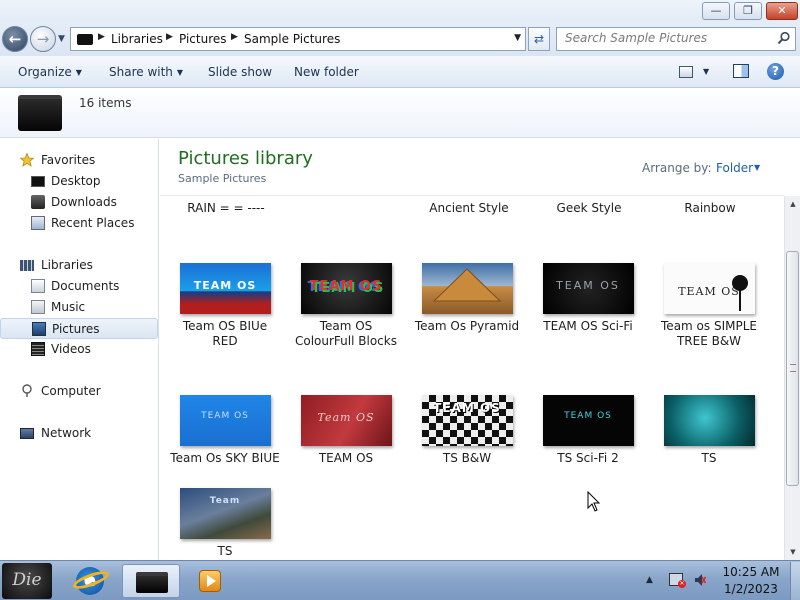 Image resolution: width=800 pixels, height=600 pixels. What do you see at coordinates (215, 581) in the screenshot?
I see `taskbar-media-player` at bounding box center [215, 581].